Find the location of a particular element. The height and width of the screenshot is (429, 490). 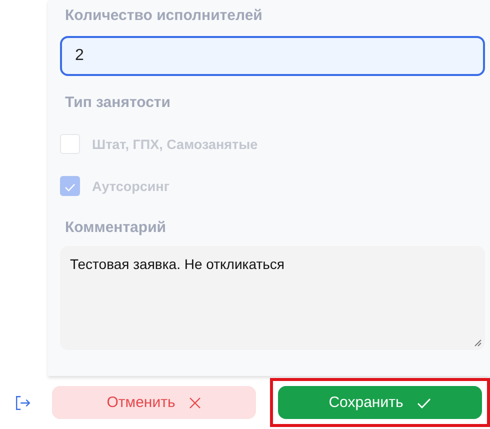

field-label: Количество исполнителей is located at coordinates (164, 15).